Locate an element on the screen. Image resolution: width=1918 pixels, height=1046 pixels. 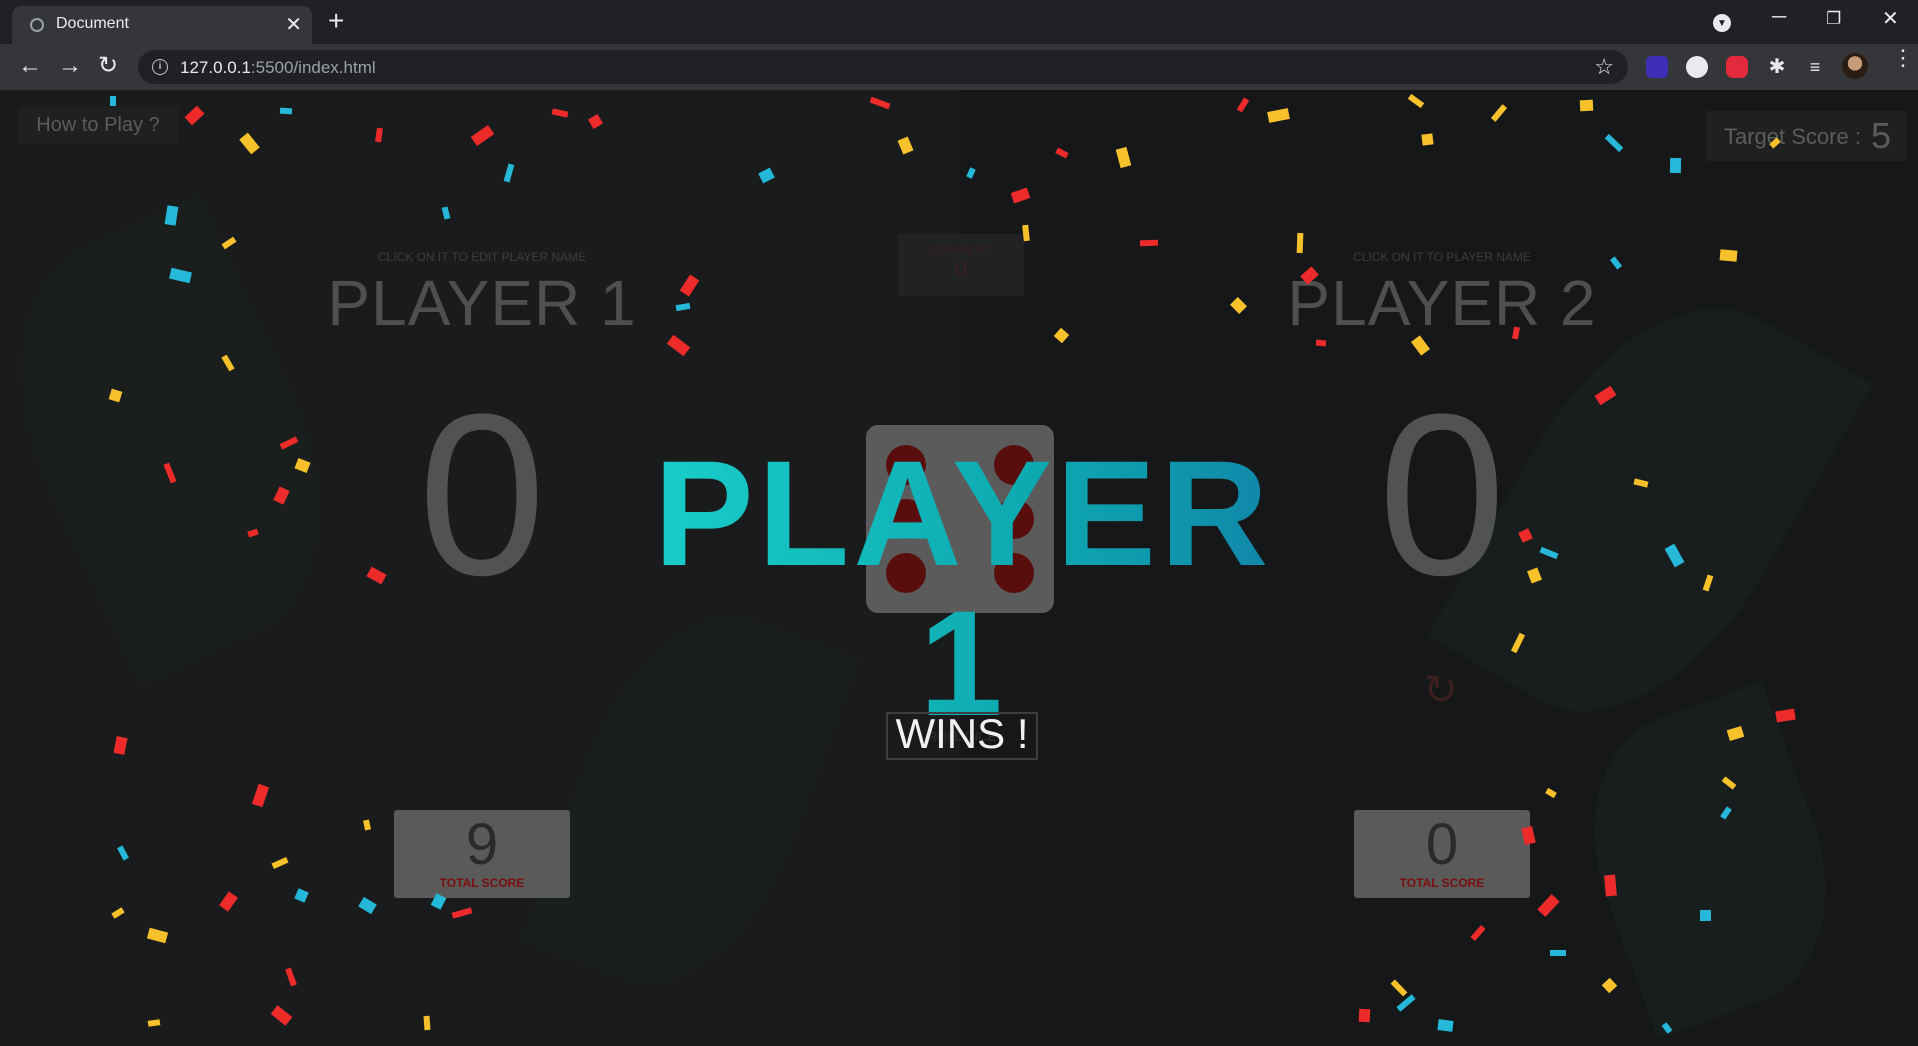
roll-dice-button: ROLL DICE WINS ! is located at coordinates (962, 735).